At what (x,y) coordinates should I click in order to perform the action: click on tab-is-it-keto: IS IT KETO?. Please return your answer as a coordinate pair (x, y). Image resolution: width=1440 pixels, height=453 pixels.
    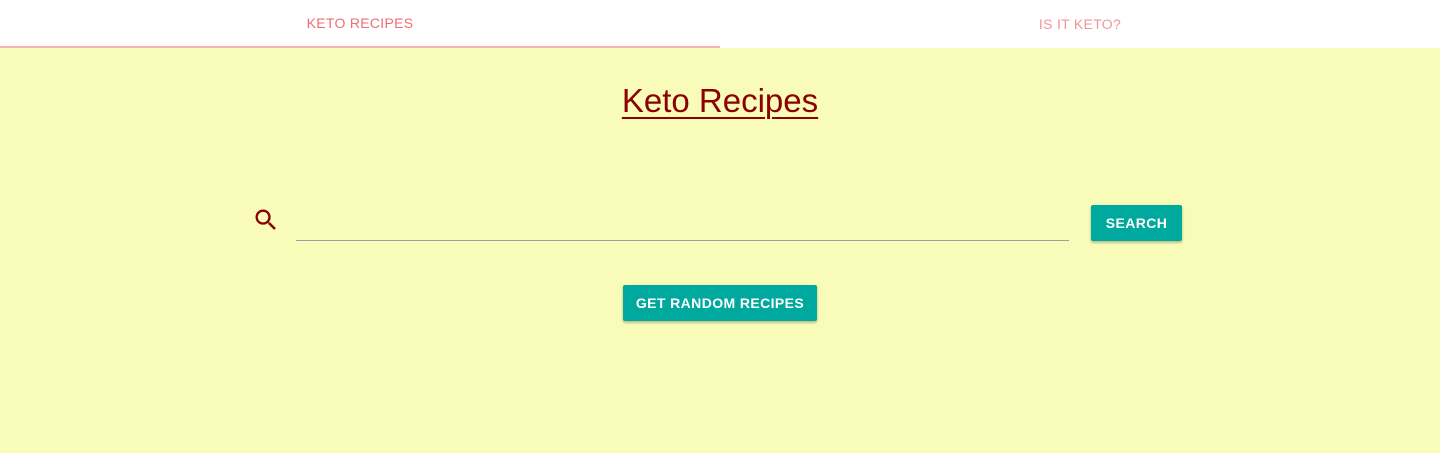
    Looking at the image, I should click on (1080, 24).